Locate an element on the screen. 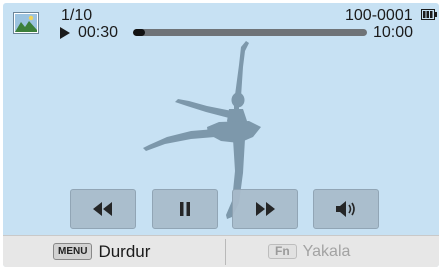  menu-stop-softkey: MENU Durdur is located at coordinates (101, 251).